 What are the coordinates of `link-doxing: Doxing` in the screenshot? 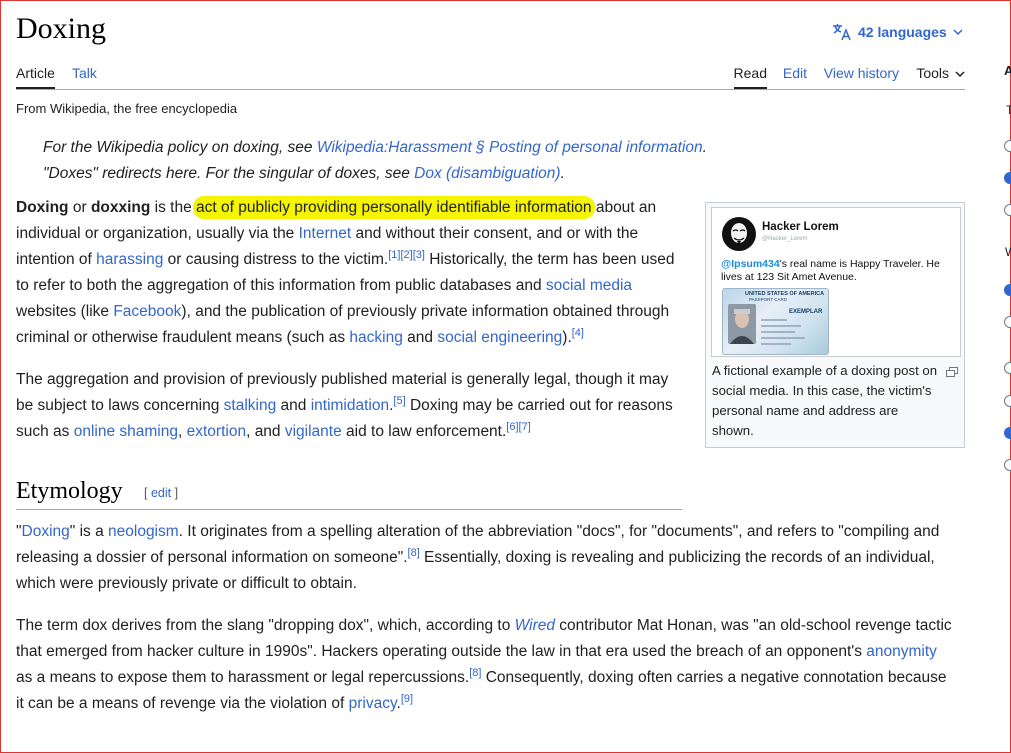 It's located at (46, 531).